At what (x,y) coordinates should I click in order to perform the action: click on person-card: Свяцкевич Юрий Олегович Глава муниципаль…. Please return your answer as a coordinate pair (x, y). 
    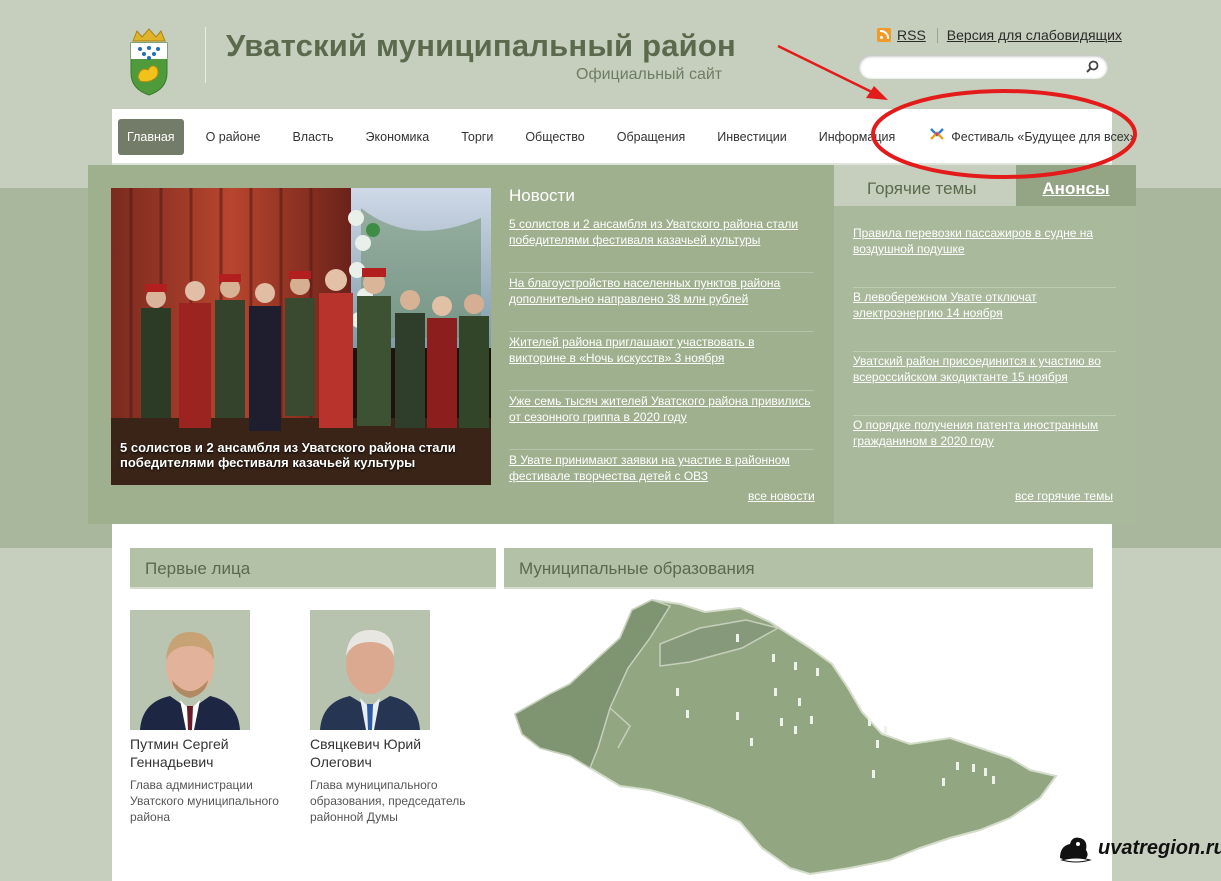
    Looking at the image, I should click on (397, 717).